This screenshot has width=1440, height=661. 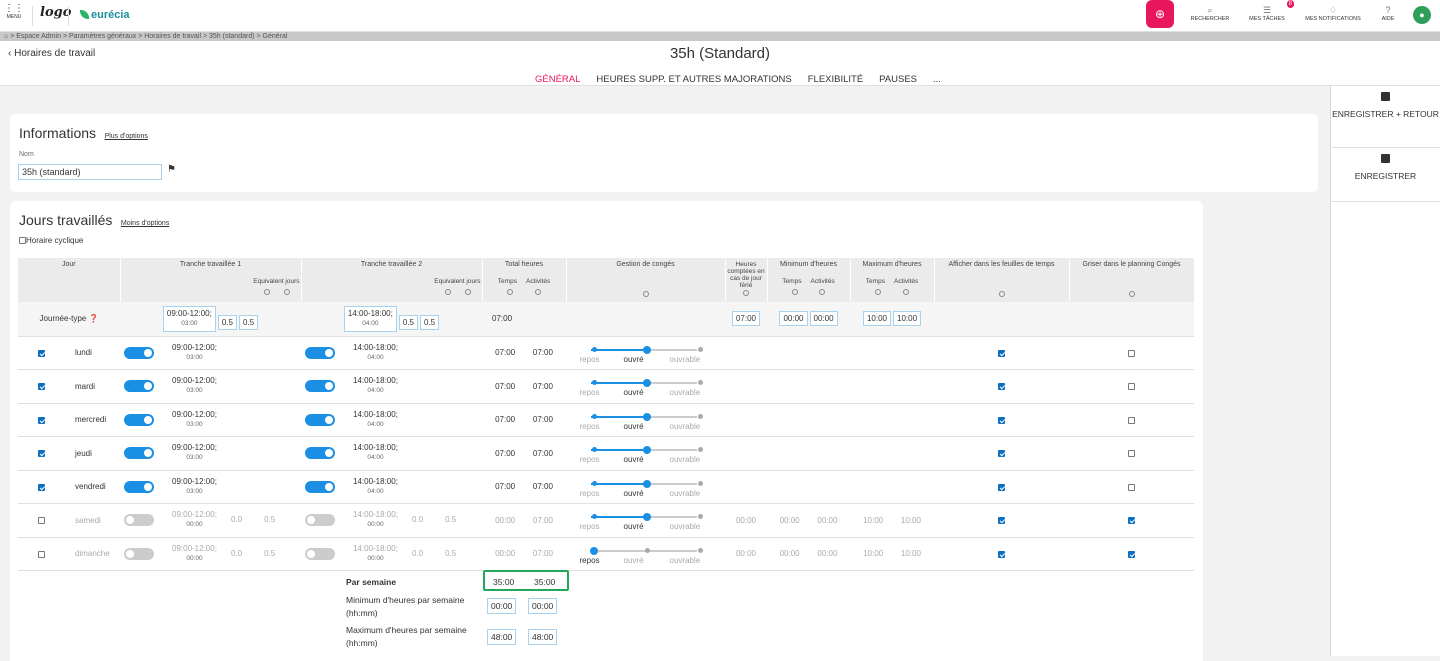 What do you see at coordinates (22, 241) in the screenshot?
I see `checkbox` at bounding box center [22, 241].